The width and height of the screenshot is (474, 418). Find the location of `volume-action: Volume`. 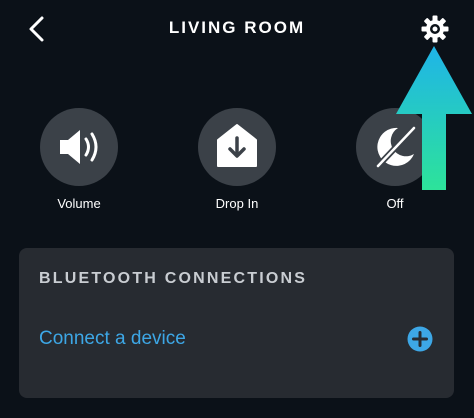

volume-action: Volume is located at coordinates (79, 159).